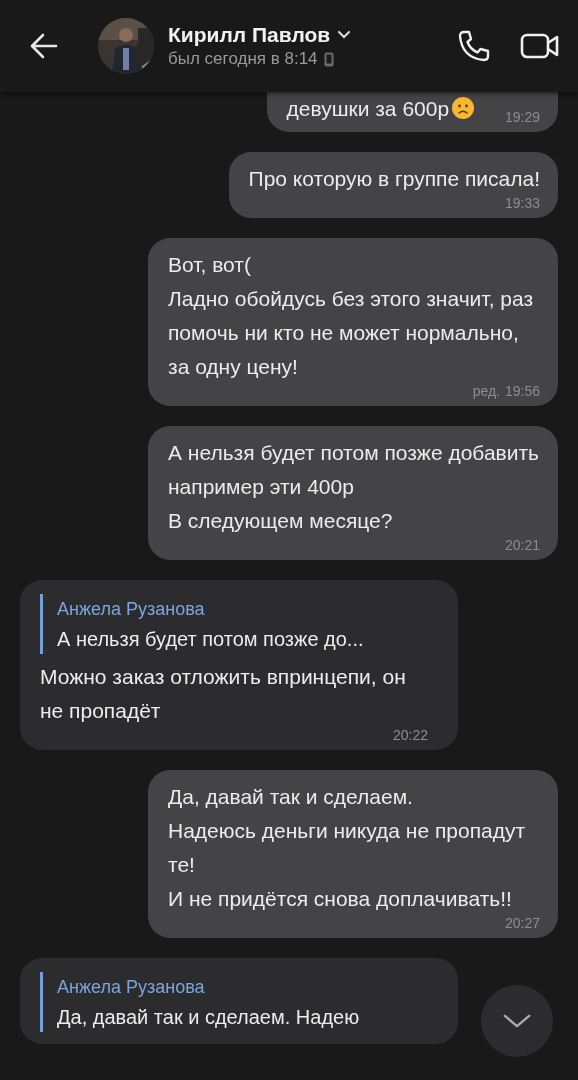  Describe the element at coordinates (410, 735) in the screenshot. I see `message-time: 20:22` at that location.